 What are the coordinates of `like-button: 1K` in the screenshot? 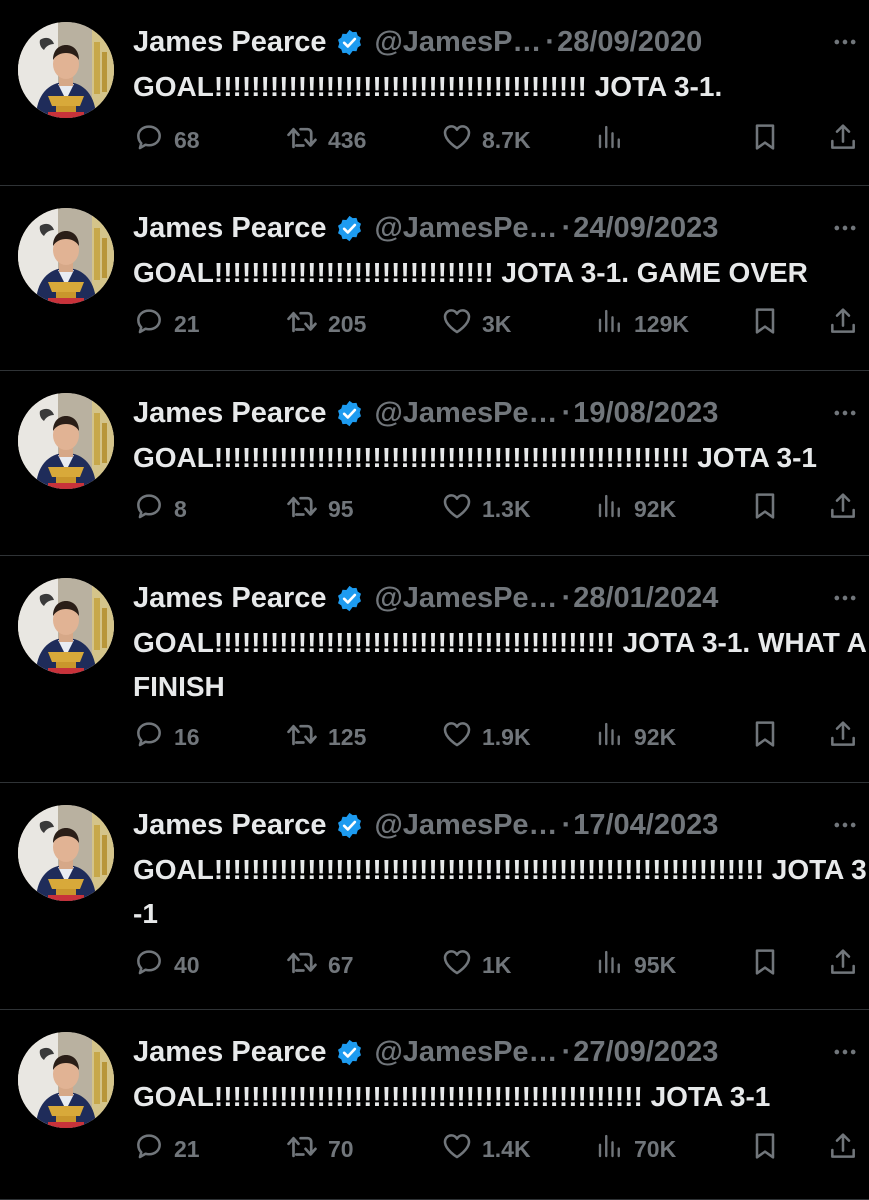 It's located at (476, 965).